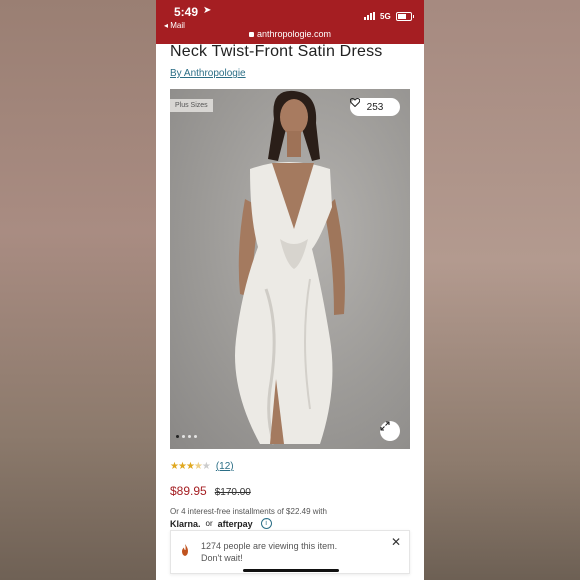 This screenshot has width=580, height=580. Describe the element at coordinates (186, 12) in the screenshot. I see `clock: 5:49` at that location.